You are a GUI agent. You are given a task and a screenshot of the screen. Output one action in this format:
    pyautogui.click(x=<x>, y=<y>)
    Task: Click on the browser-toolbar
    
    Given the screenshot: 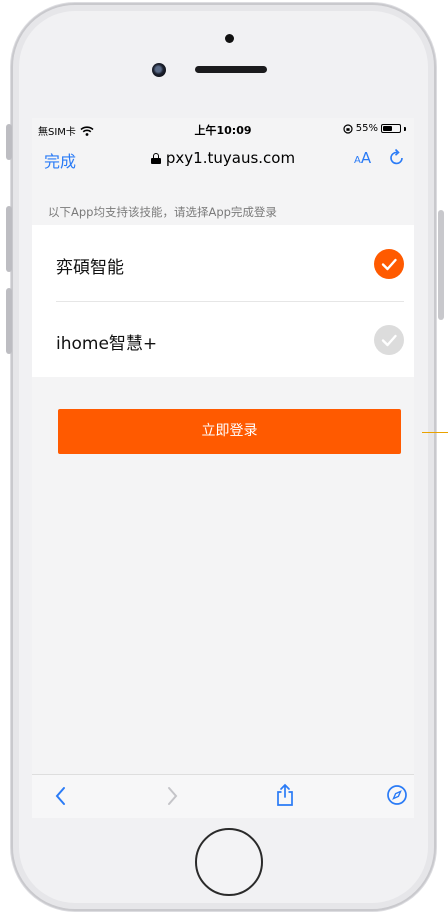 What is the action you would take?
    pyautogui.click(x=223, y=796)
    